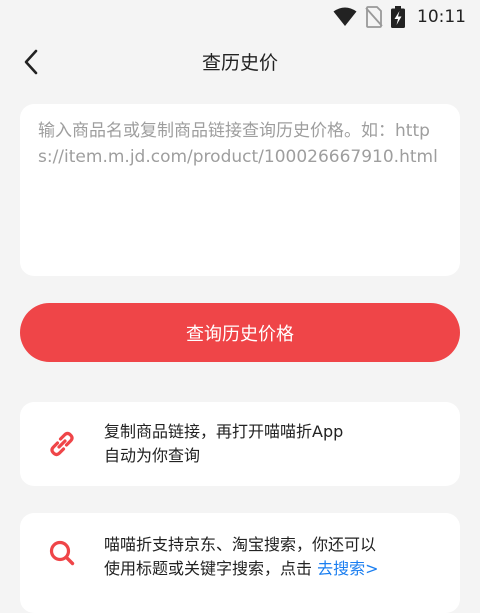  What do you see at coordinates (62, 553) in the screenshot?
I see `search-icon` at bounding box center [62, 553].